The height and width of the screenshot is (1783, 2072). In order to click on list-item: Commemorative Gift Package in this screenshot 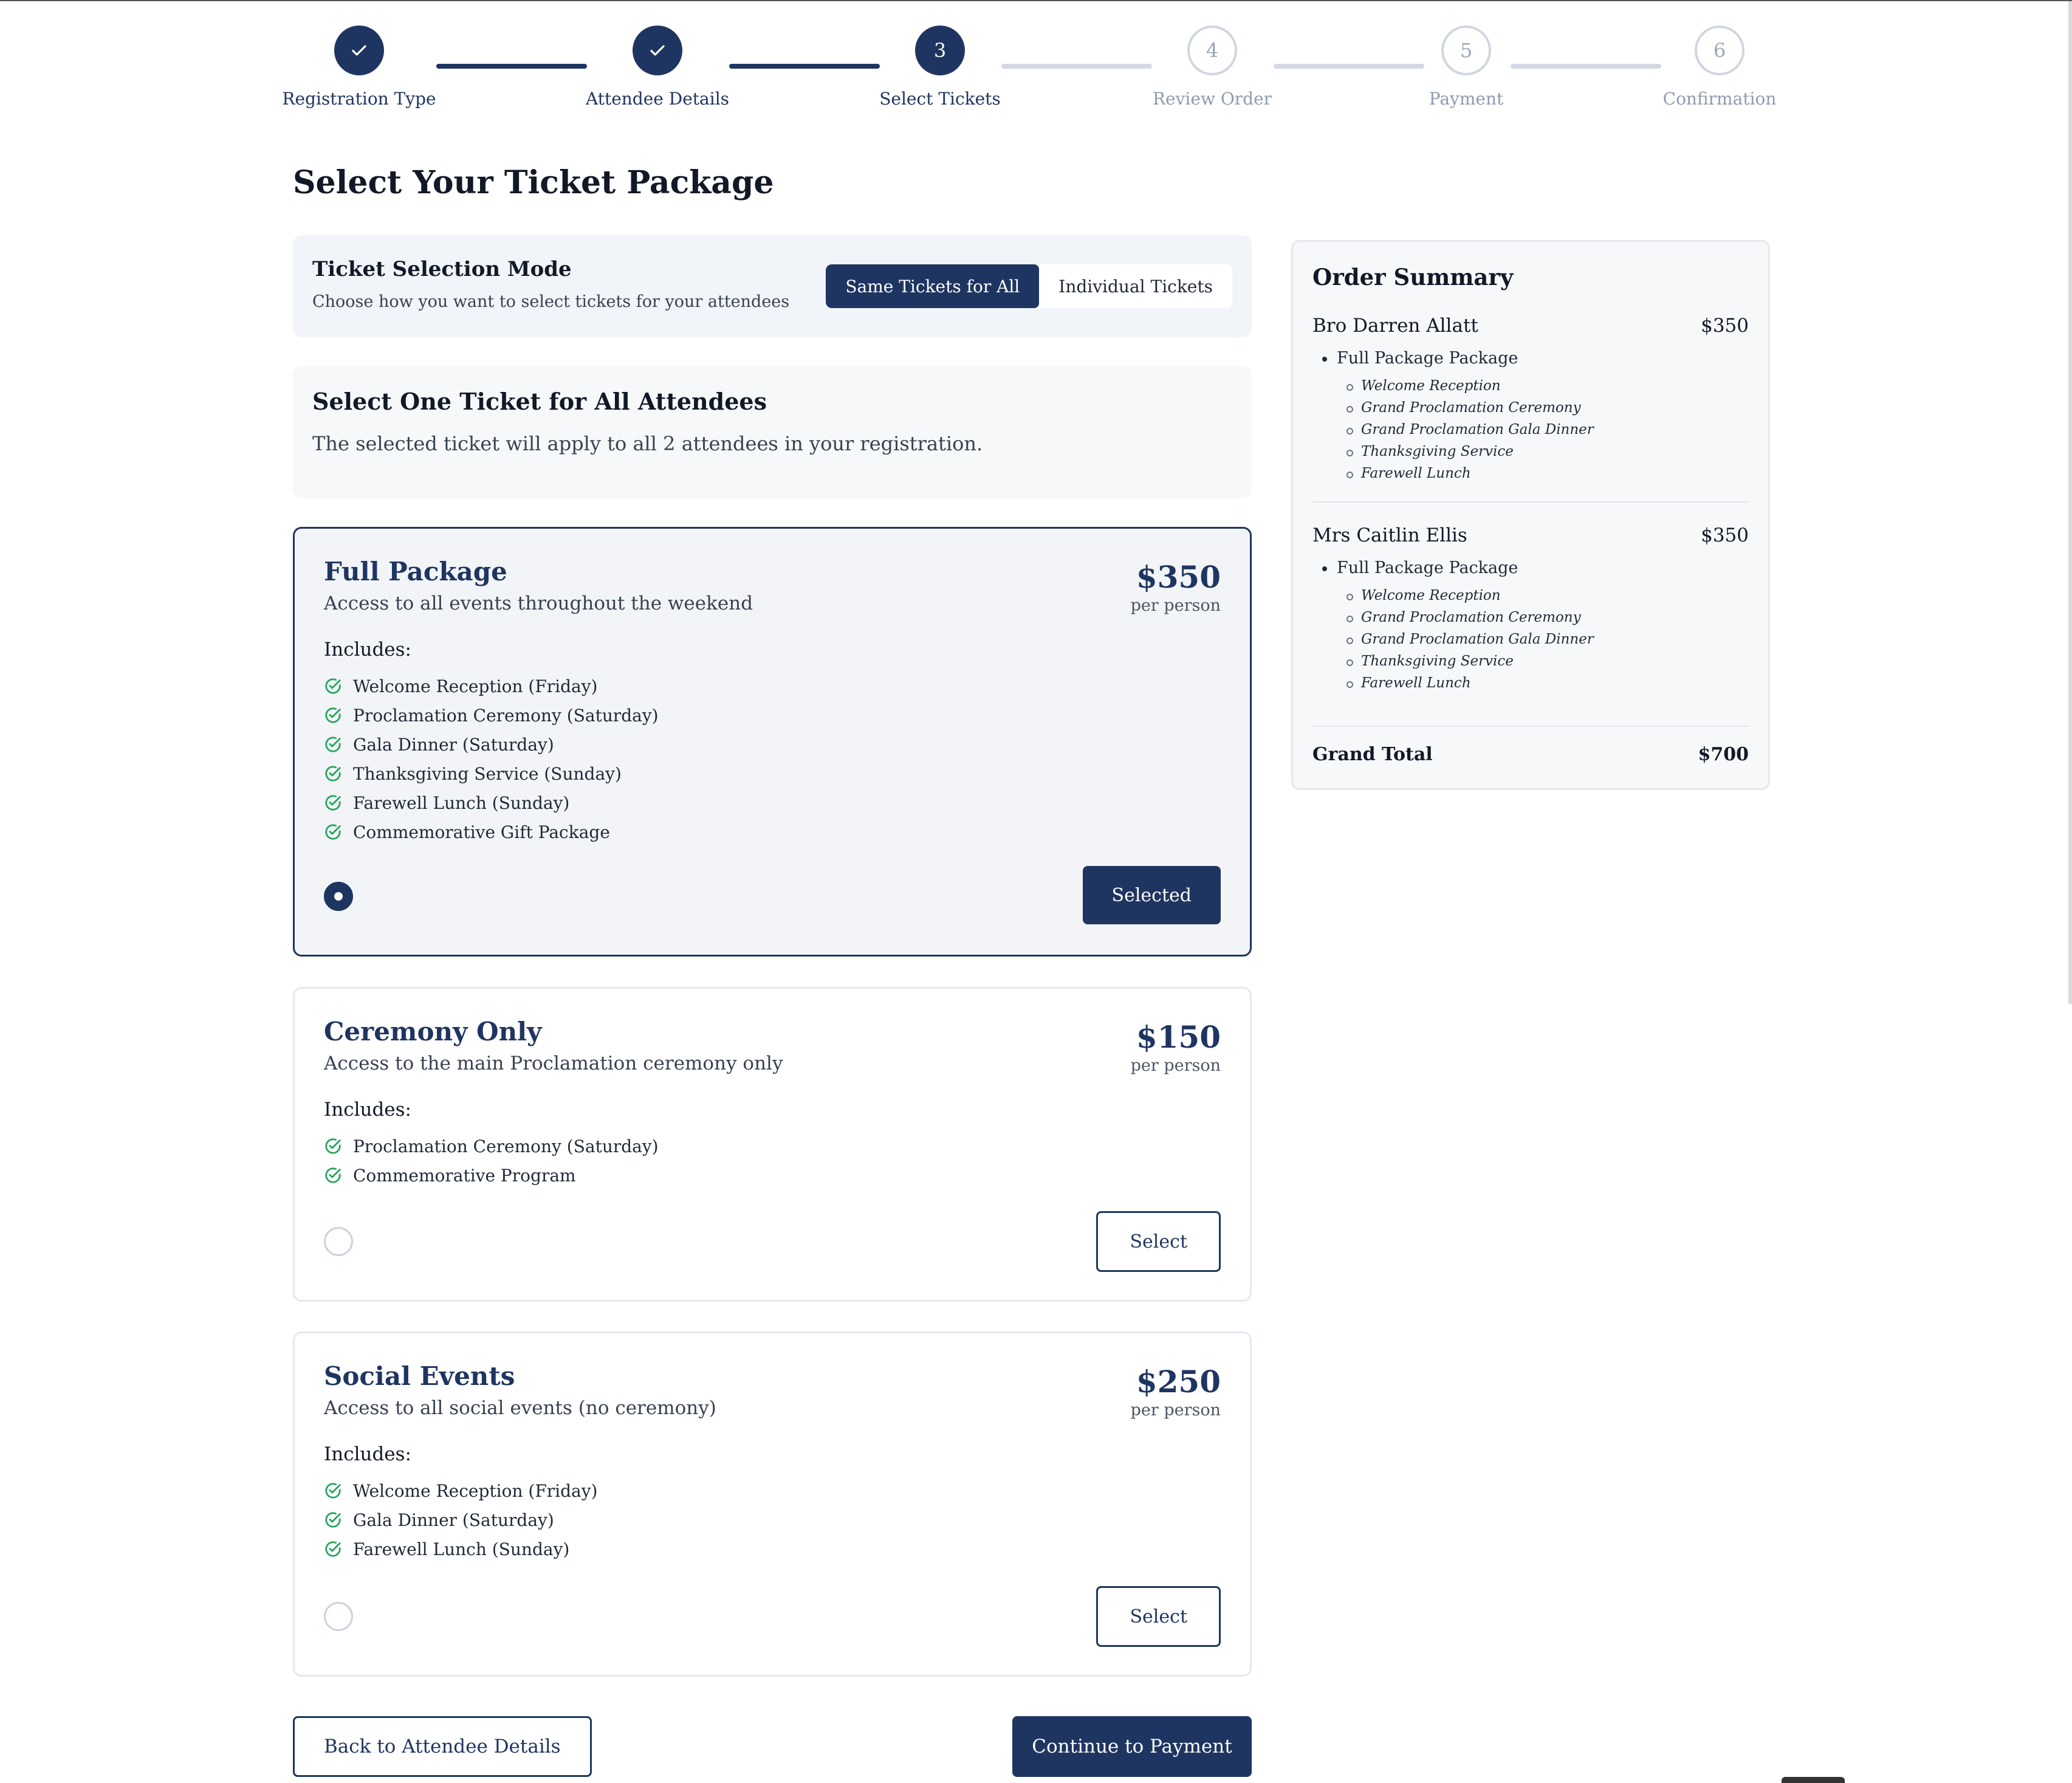, I will do `click(772, 832)`.